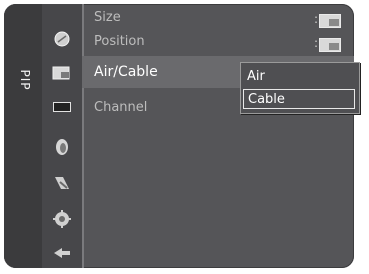 The height and width of the screenshot is (274, 369). What do you see at coordinates (120, 107) in the screenshot?
I see `channel-label: Channel` at bounding box center [120, 107].